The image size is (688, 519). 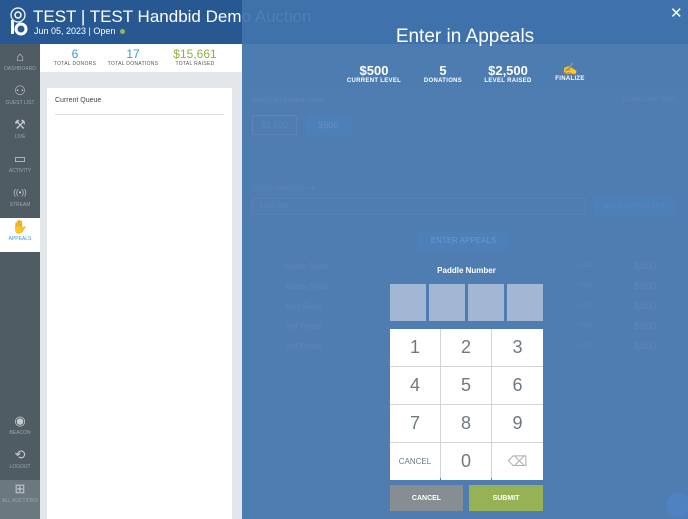 What do you see at coordinates (506, 498) in the screenshot?
I see `submit-button: SUBMIT` at bounding box center [506, 498].